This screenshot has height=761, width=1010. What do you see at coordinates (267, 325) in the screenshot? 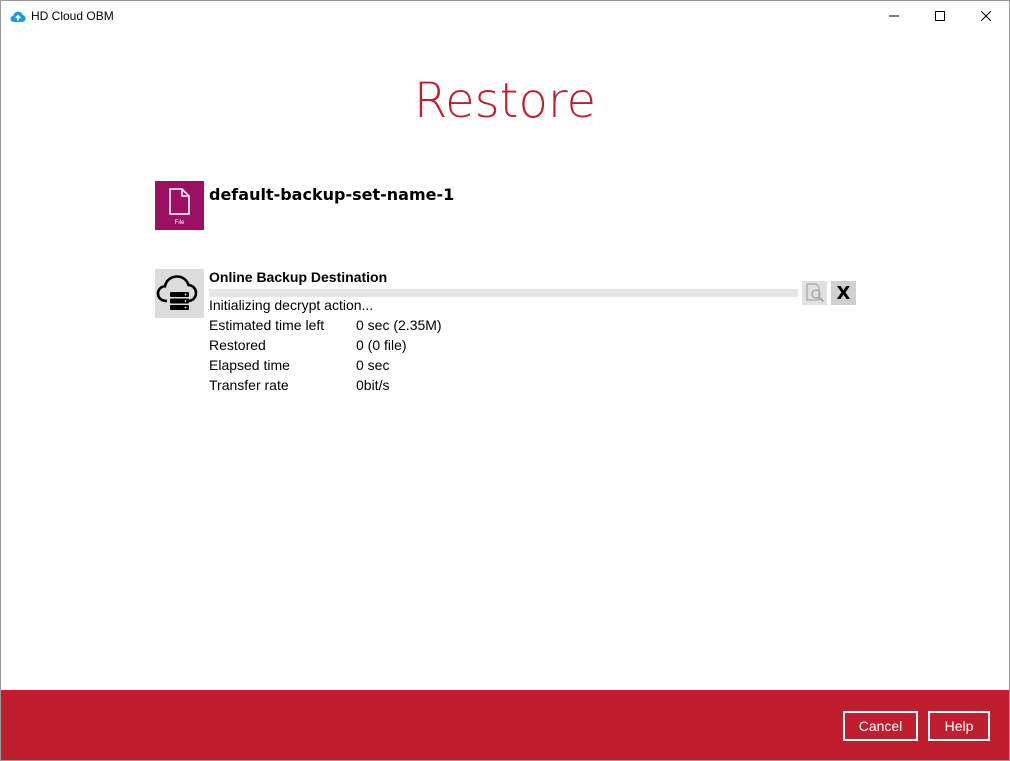
I see `detail-label: Estimated time left` at bounding box center [267, 325].